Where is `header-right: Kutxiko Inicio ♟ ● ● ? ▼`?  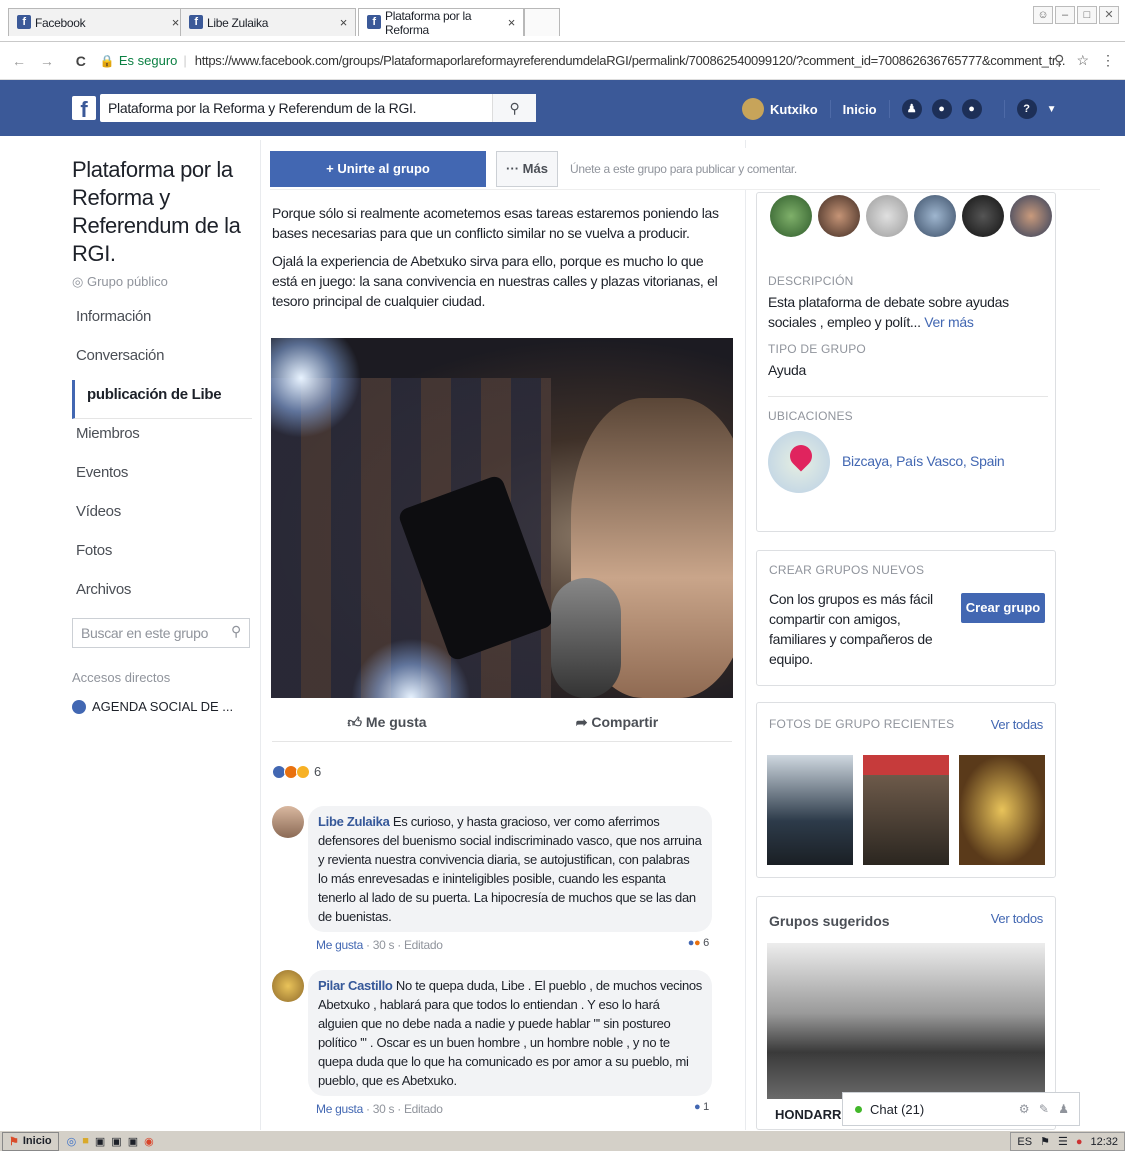 header-right: Kutxiko Inicio ♟ ● ● ? ▼ is located at coordinates (899, 109).